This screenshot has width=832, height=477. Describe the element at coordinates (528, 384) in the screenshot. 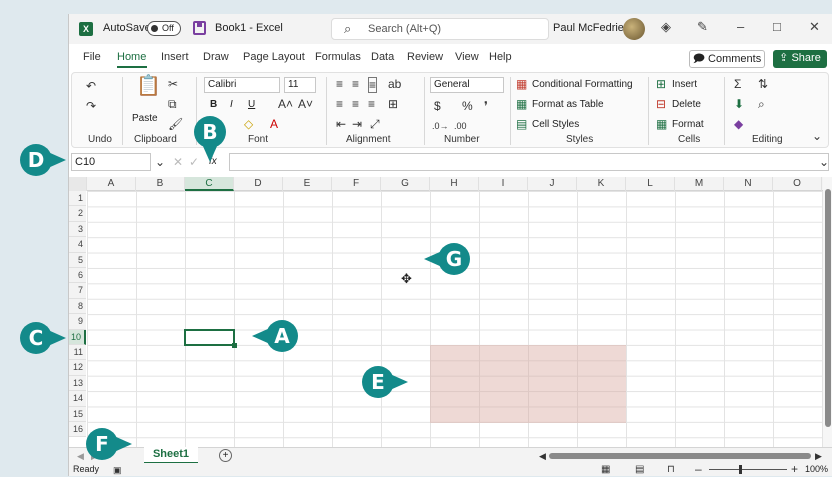

I see `shaded-cell-range` at that location.